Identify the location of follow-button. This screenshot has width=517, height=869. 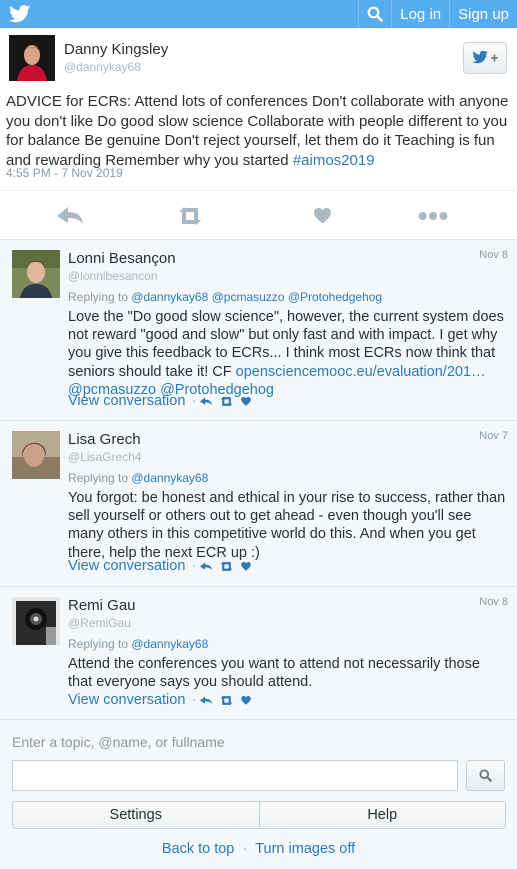
(485, 58).